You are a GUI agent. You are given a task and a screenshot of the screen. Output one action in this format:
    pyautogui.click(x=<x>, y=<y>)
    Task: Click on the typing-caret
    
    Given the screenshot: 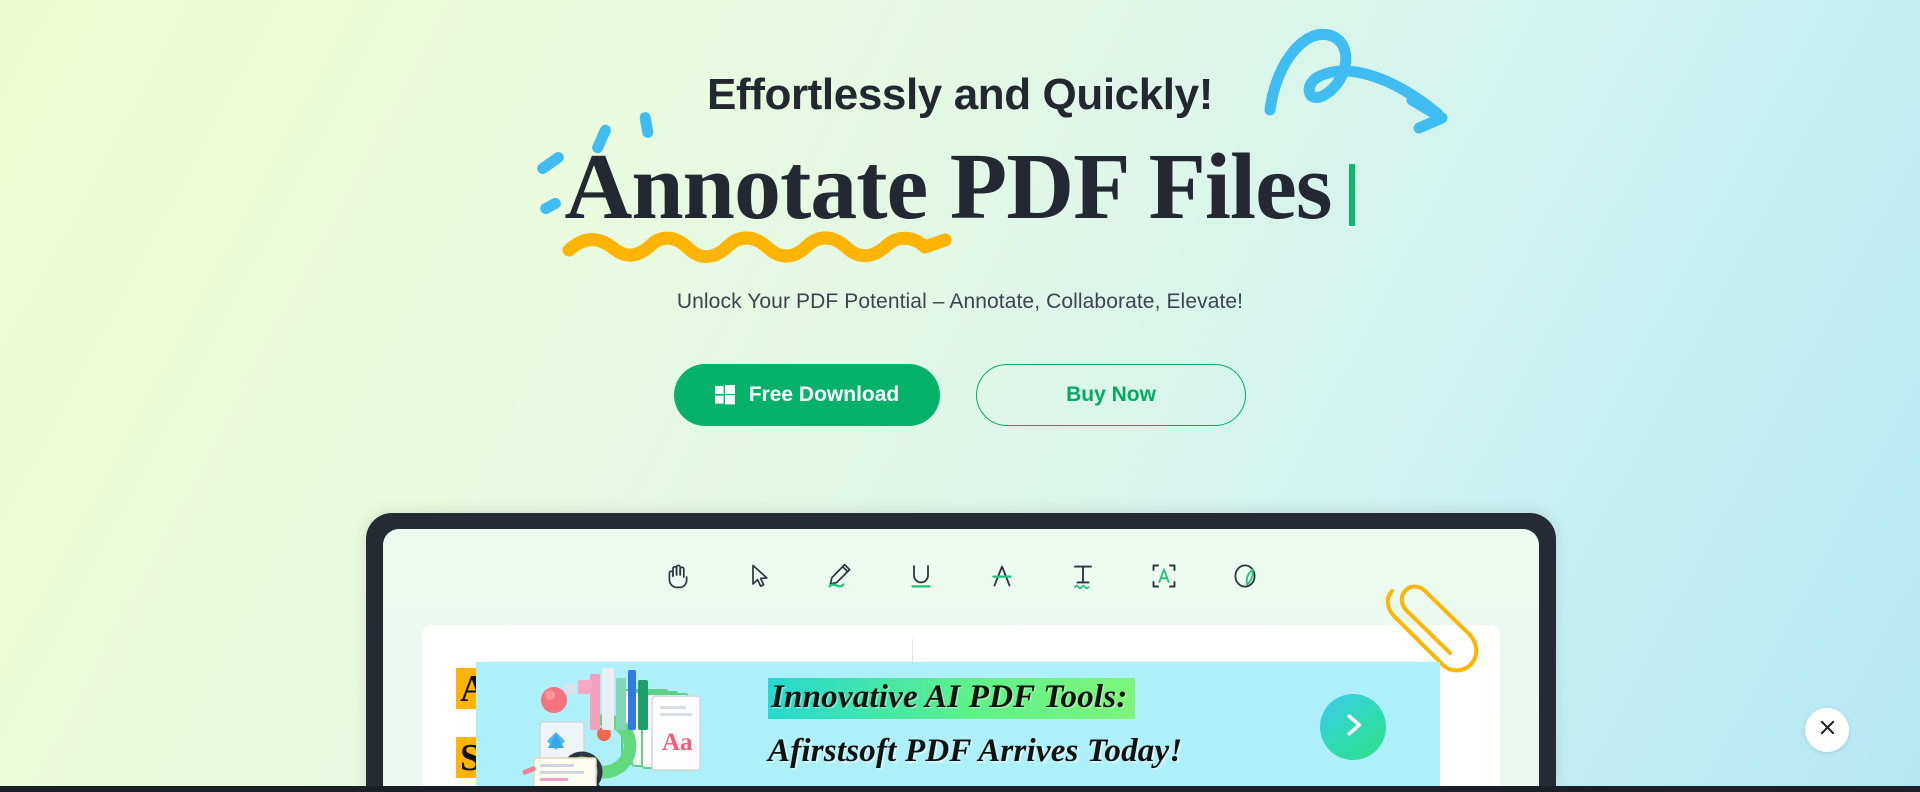 What is the action you would take?
    pyautogui.click(x=1352, y=195)
    